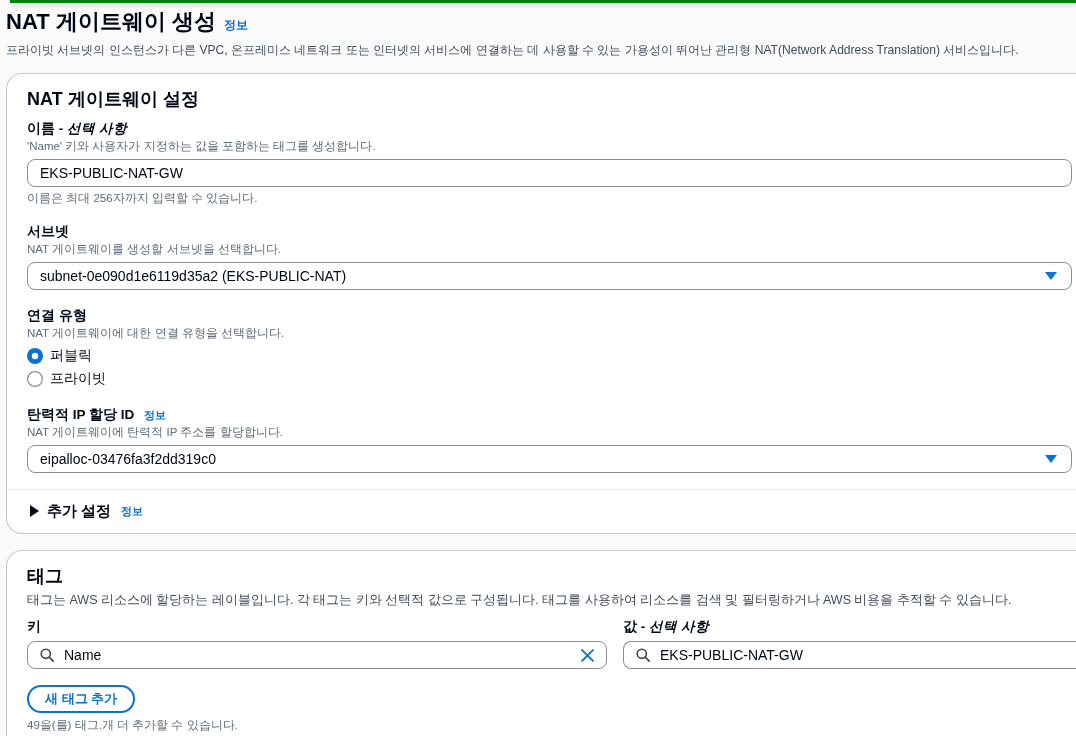  Describe the element at coordinates (549, 173) in the screenshot. I see `text-input: EKS-PUBLIC-NAT-GW` at that location.